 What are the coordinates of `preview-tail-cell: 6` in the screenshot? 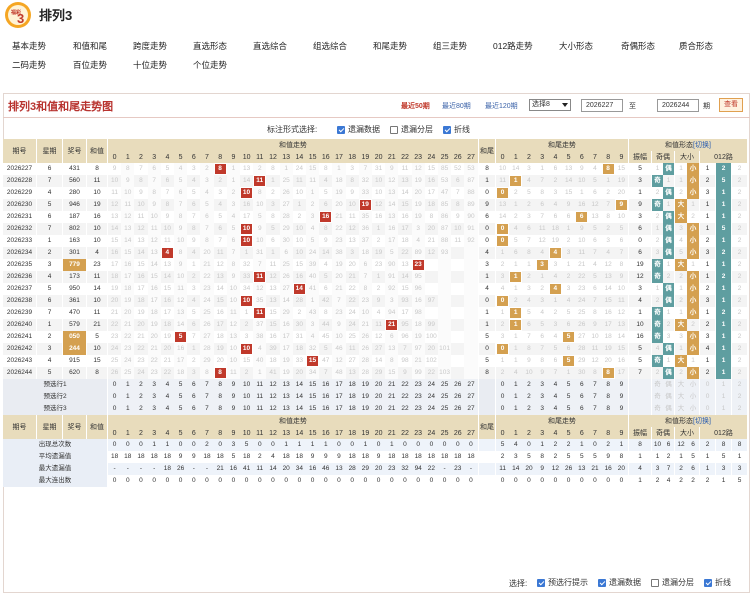 It's located at (582, 397).